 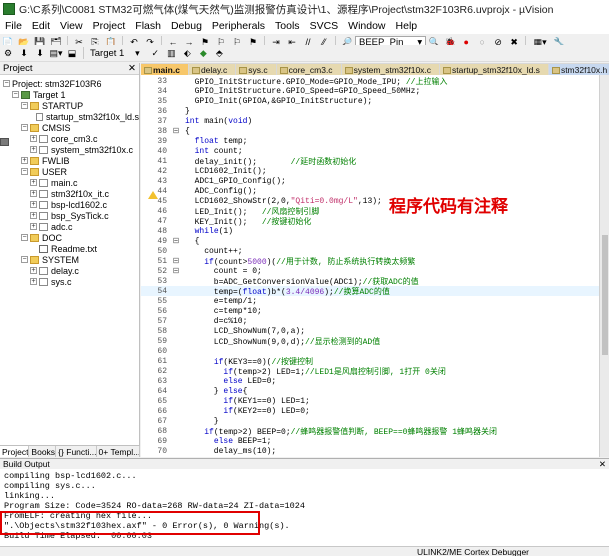 What do you see at coordinates (155, 53) in the screenshot?
I see `target-options-icon: ✓` at bounding box center [155, 53].